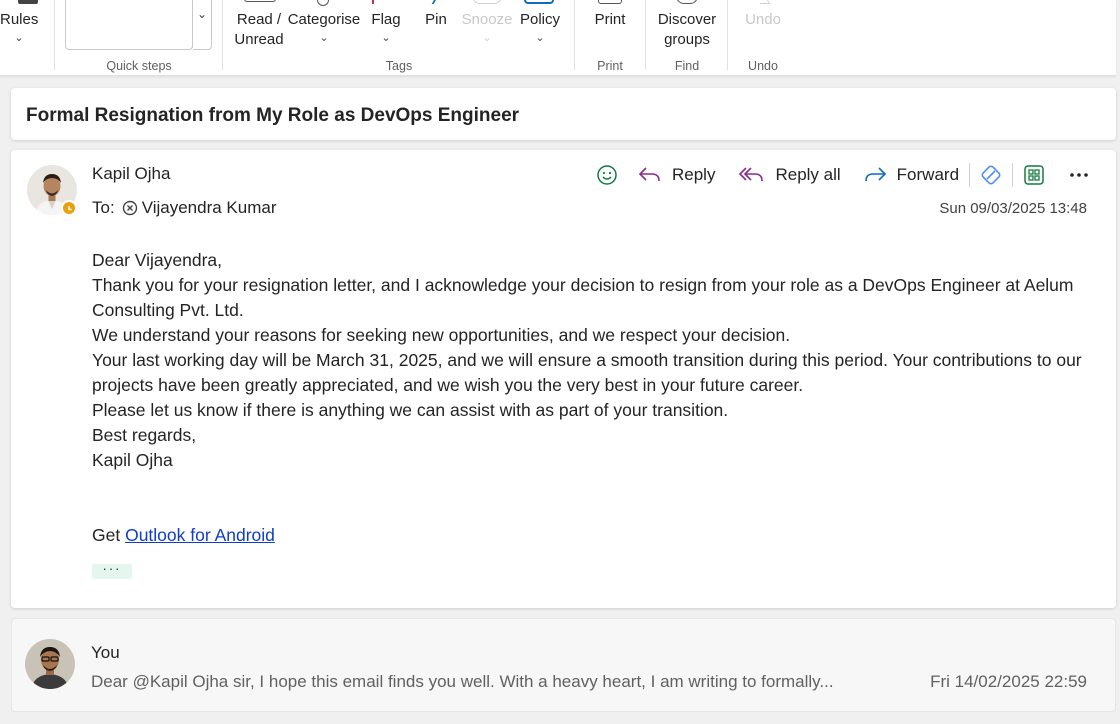  I want to click on envelope-icon, so click(260, 1).